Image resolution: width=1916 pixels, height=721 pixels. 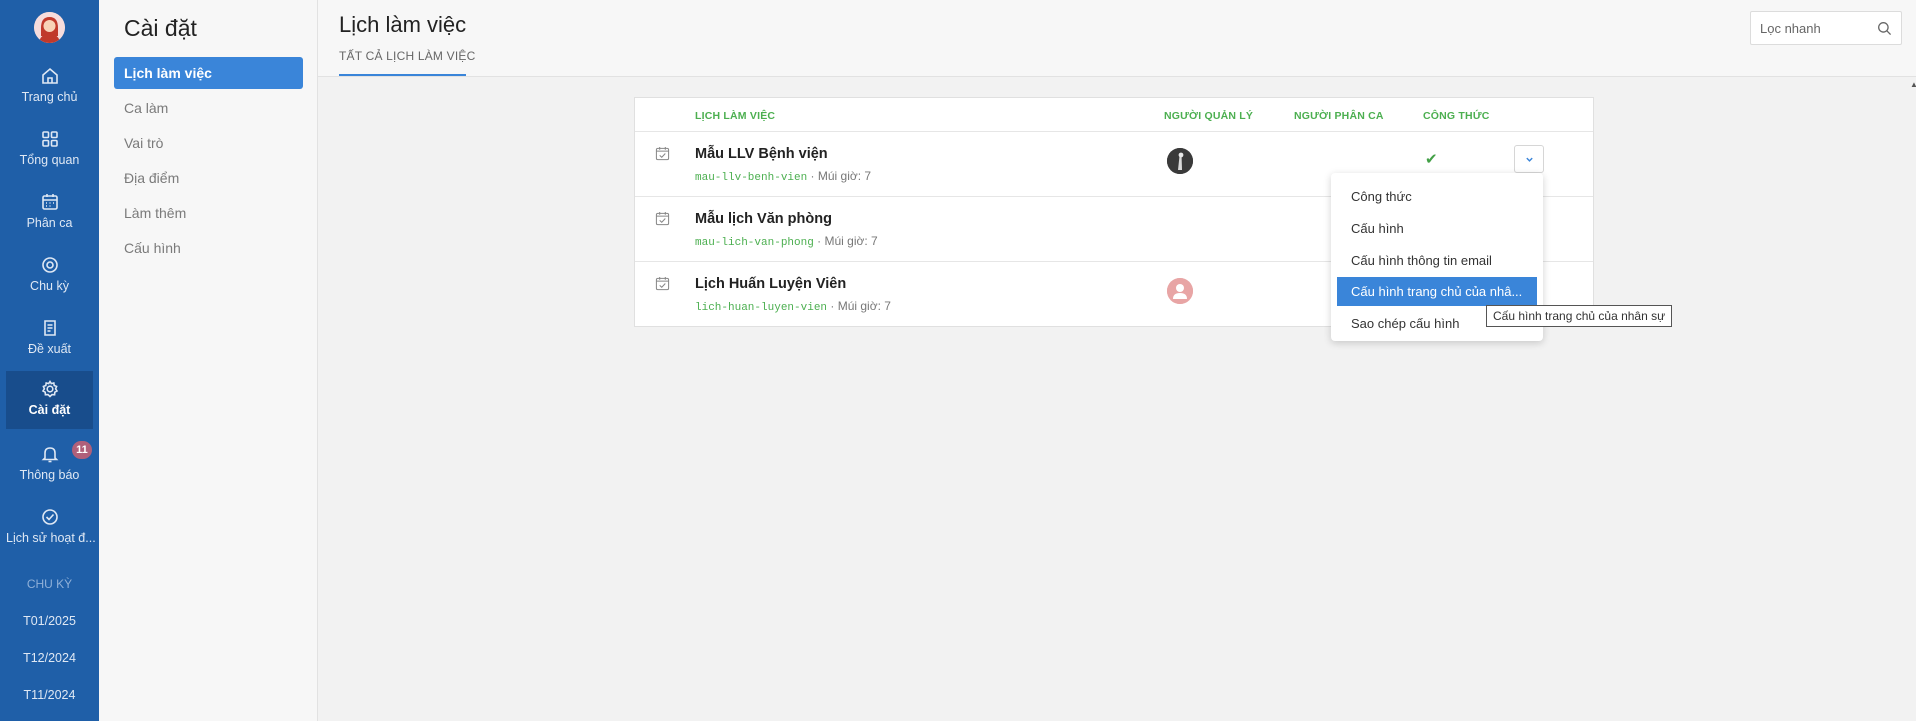 What do you see at coordinates (208, 178) in the screenshot?
I see `settings-item-location: Địa điểm` at bounding box center [208, 178].